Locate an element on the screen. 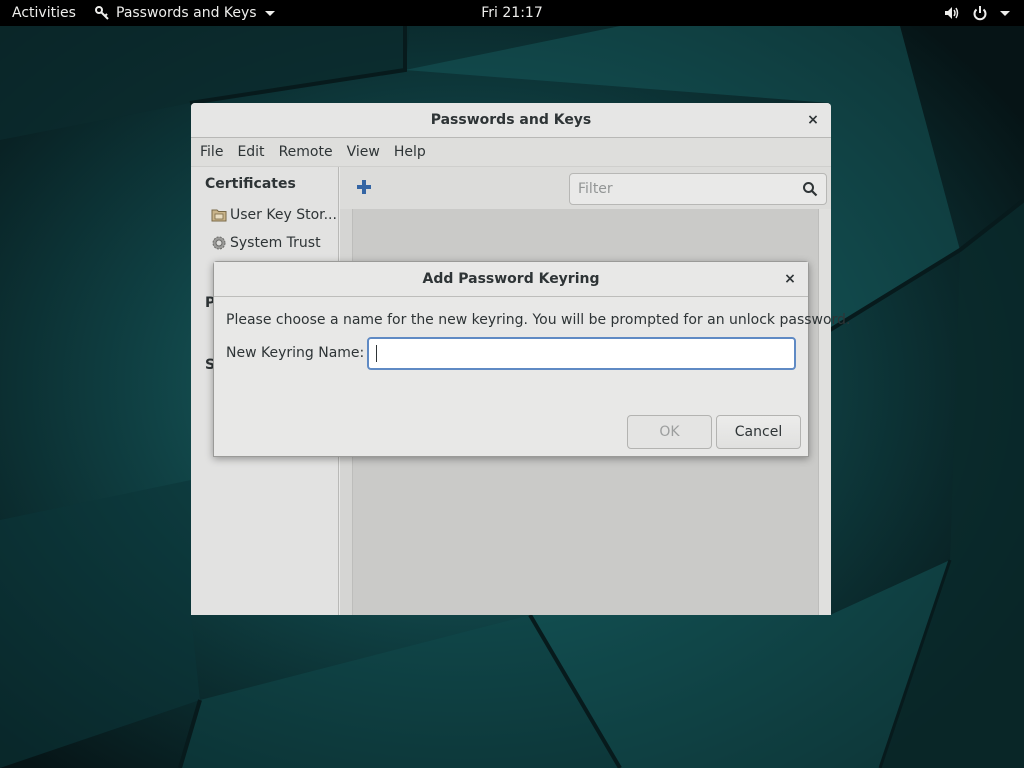  system-menu-button is located at coordinates (977, 13).